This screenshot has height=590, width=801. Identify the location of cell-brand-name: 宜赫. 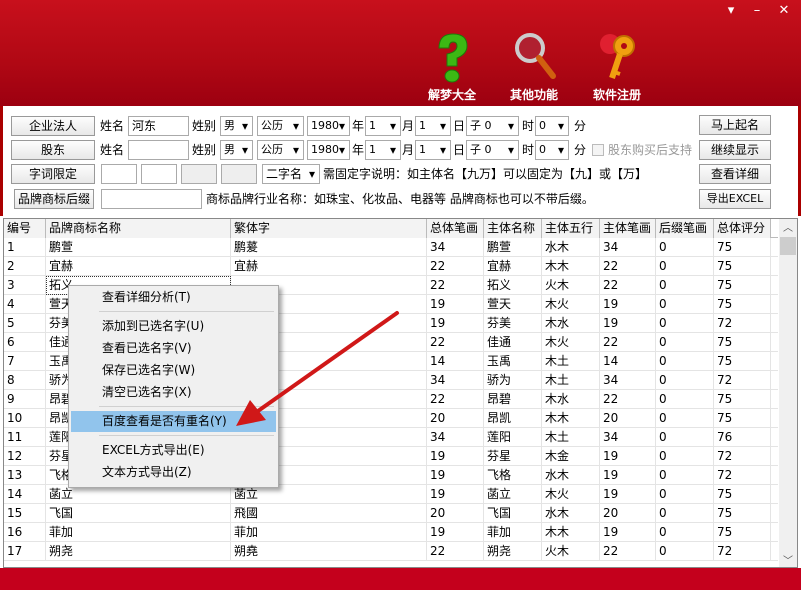
(138, 266).